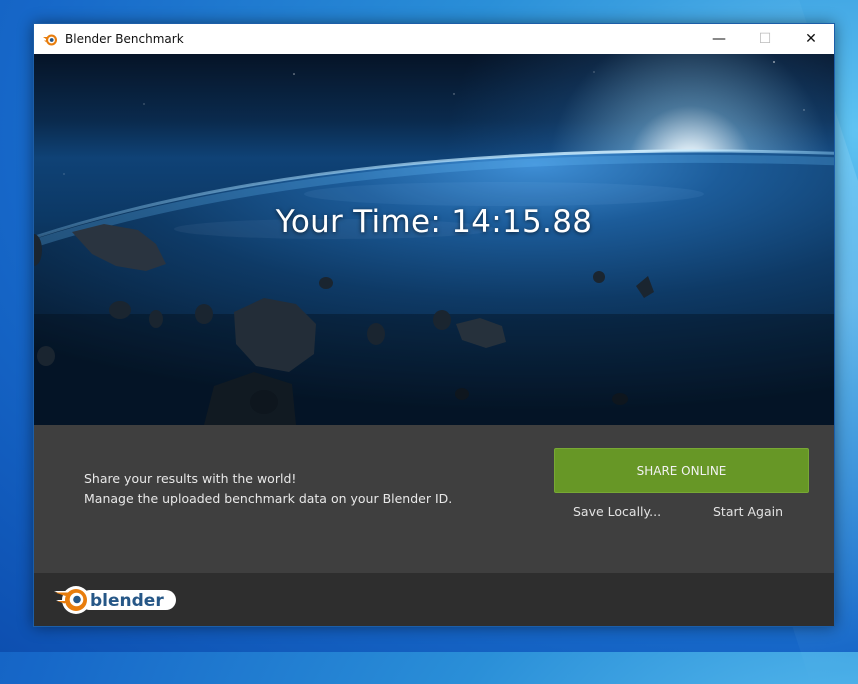  What do you see at coordinates (434, 39) in the screenshot?
I see `title-bar: Blender Benchmark — ☐ ✕` at bounding box center [434, 39].